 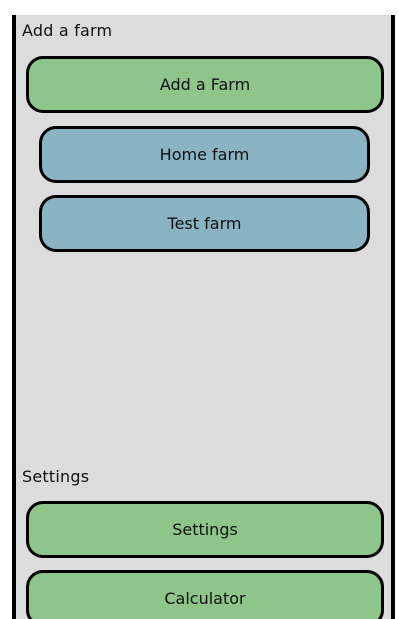 I want to click on add-farm-button-label: Add a Farm, so click(x=205, y=84).